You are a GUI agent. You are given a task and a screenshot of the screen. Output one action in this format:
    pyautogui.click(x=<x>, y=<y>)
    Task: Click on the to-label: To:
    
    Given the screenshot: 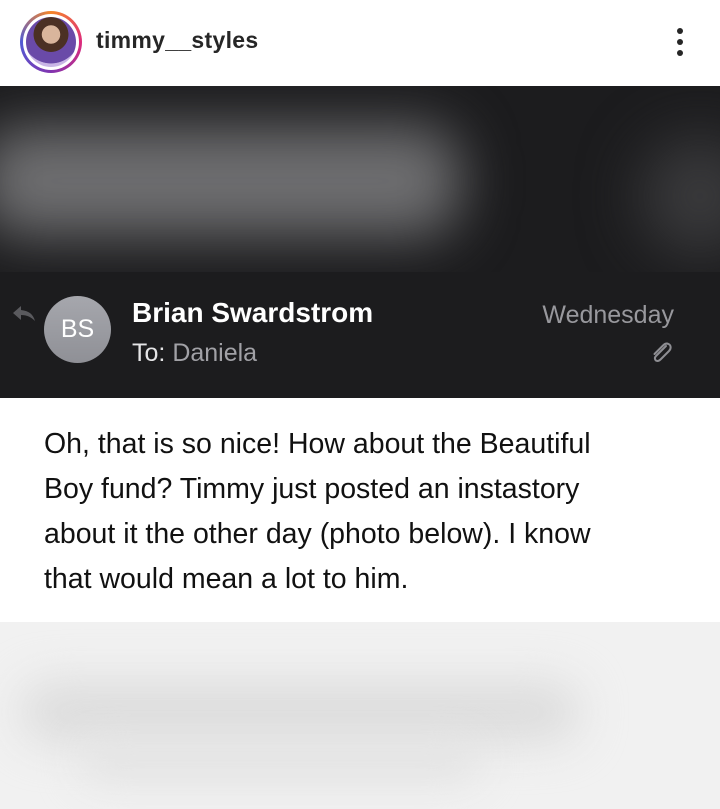 What is the action you would take?
    pyautogui.click(x=149, y=353)
    